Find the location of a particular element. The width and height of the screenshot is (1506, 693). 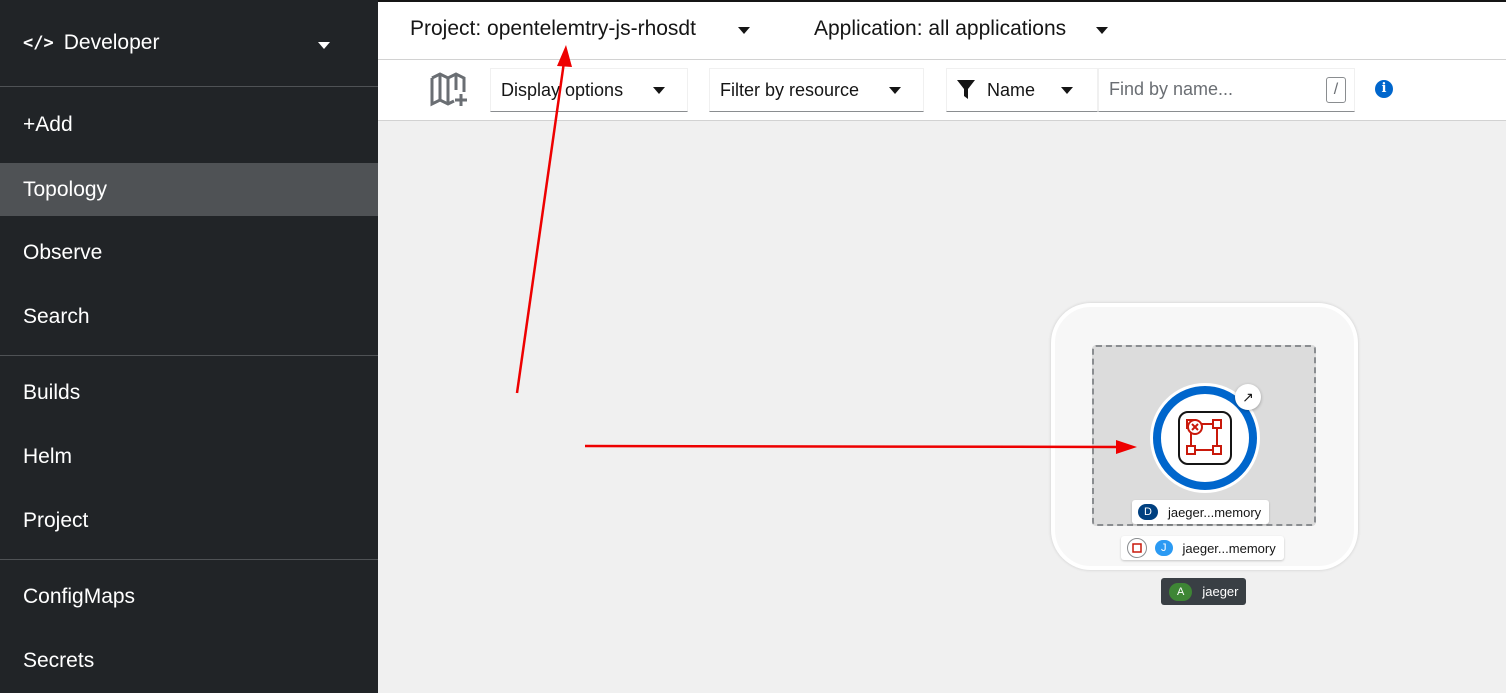

jaeger-instance-label: J jaeger...memory is located at coordinates (1202, 548).